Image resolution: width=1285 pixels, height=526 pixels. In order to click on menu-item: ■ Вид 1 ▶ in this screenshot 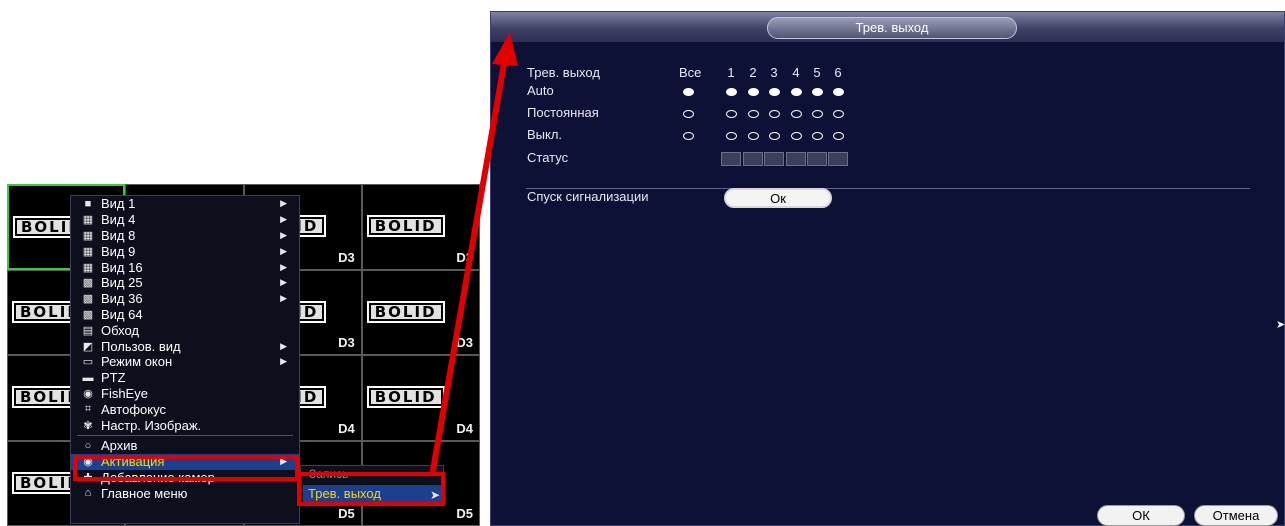, I will do `click(185, 204)`.